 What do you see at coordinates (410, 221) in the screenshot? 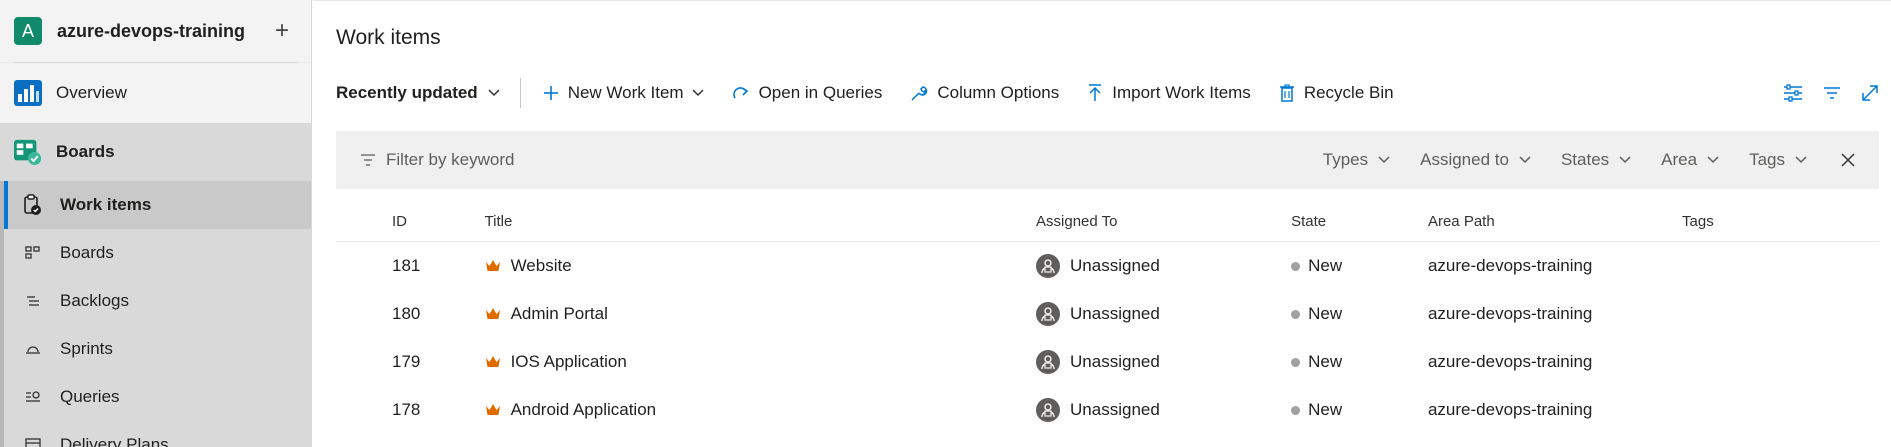
I see `column-header-id: ID` at bounding box center [410, 221].